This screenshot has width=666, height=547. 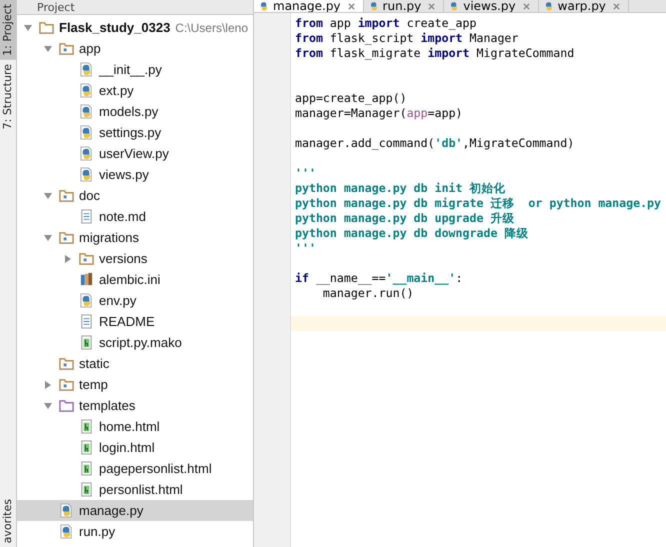 What do you see at coordinates (8, 30) in the screenshot?
I see `tool-window-tab: 1: Project` at bounding box center [8, 30].